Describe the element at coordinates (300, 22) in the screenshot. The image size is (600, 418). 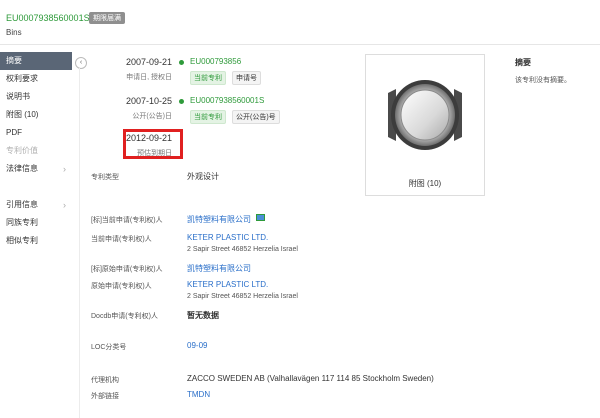
I see `patent-header: EU0007938560001S 期限届满 Bins` at that location.